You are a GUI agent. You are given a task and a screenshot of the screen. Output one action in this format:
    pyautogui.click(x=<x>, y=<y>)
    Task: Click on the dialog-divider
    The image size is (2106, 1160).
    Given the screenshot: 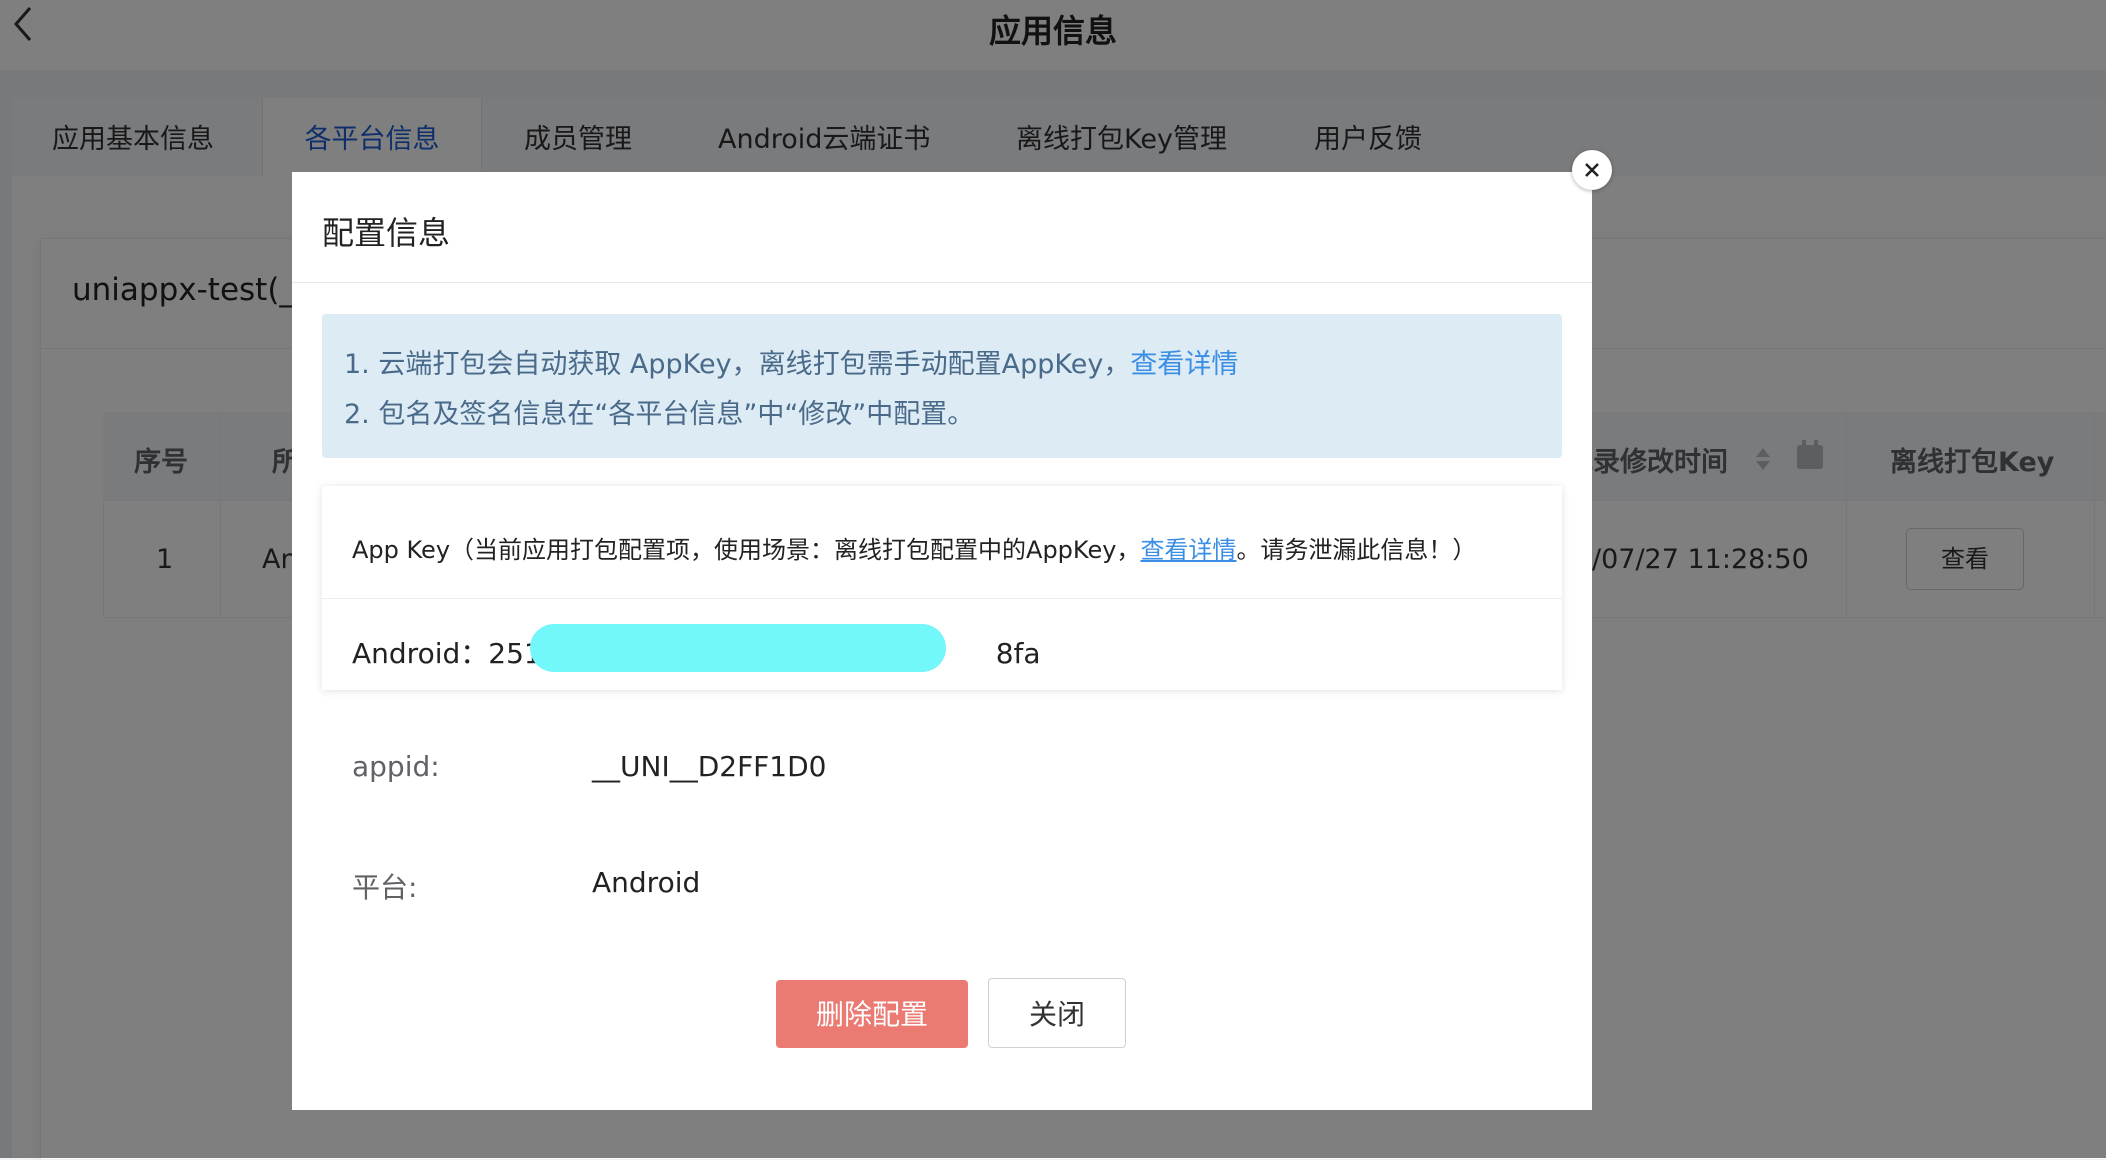 What is the action you would take?
    pyautogui.click(x=942, y=282)
    